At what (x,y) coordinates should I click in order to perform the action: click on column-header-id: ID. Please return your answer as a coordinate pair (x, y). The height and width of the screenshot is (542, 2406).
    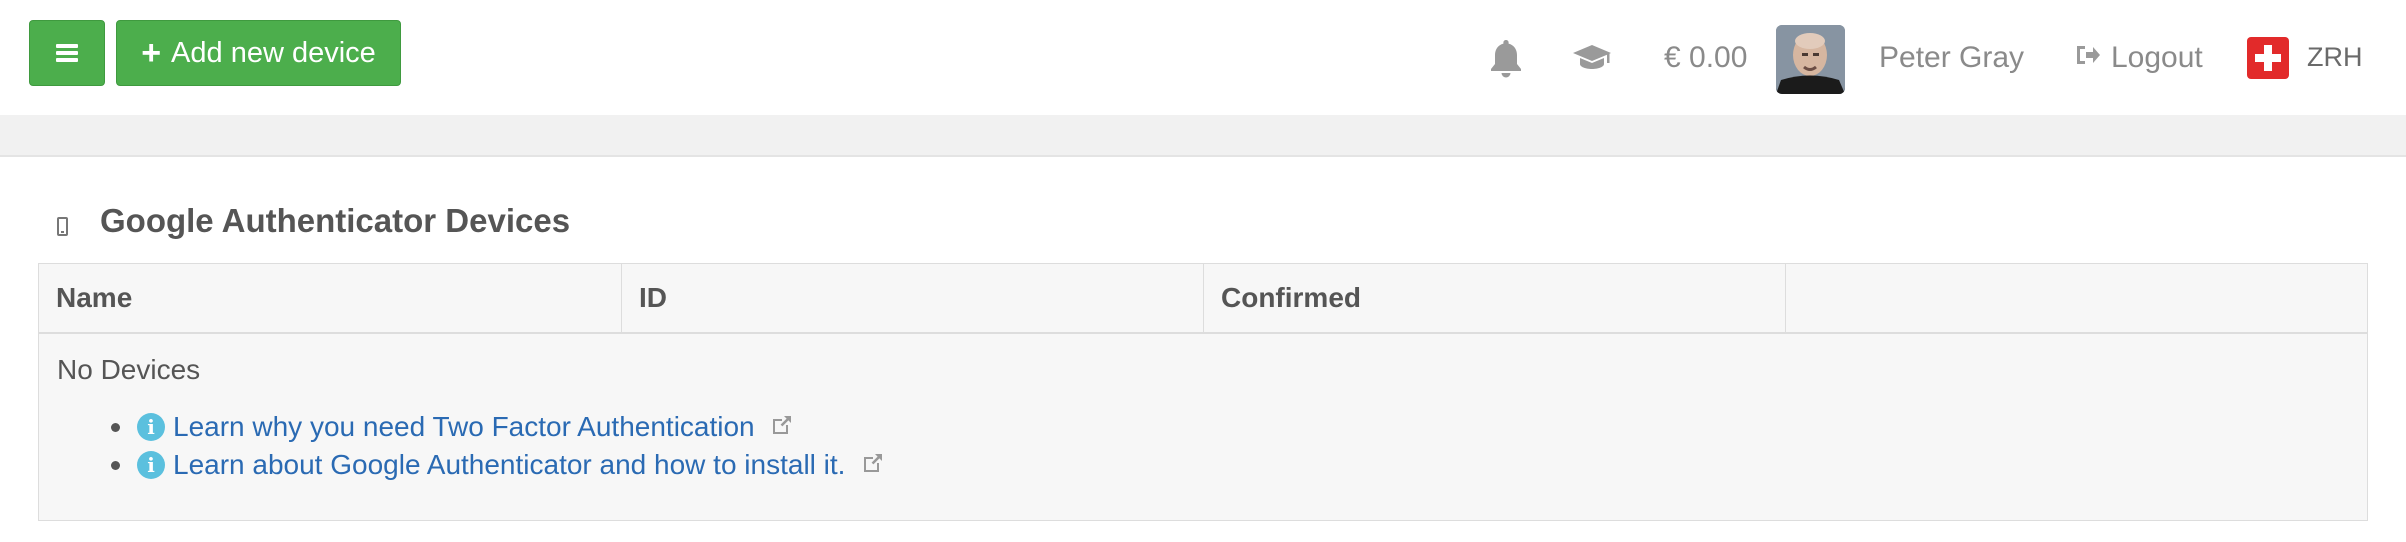
    Looking at the image, I should click on (913, 298).